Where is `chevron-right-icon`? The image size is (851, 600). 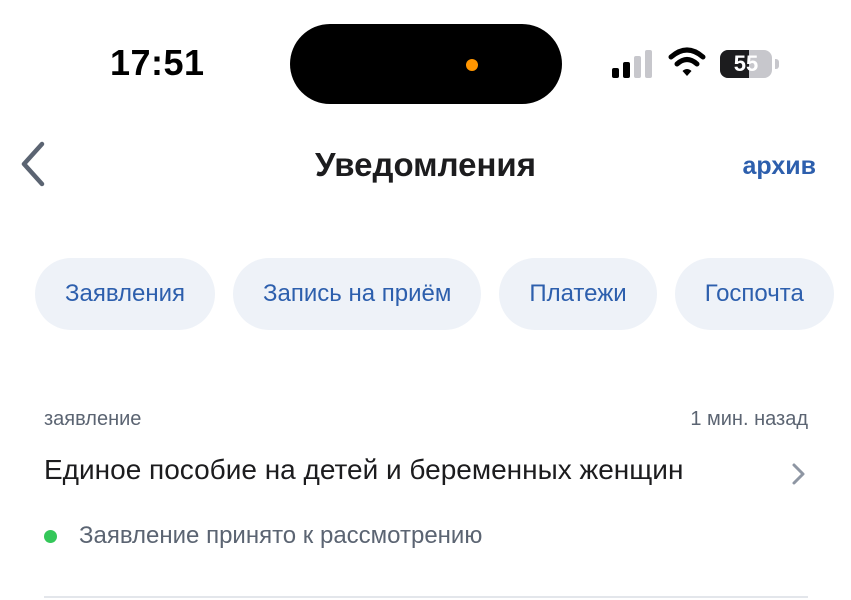 chevron-right-icon is located at coordinates (798, 474).